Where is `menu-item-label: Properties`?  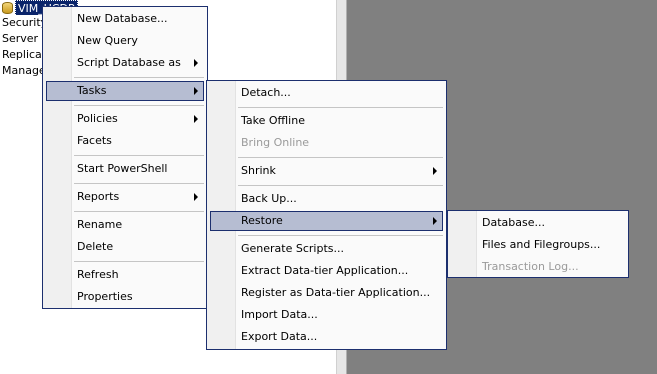
menu-item-label: Properties is located at coordinates (105, 296).